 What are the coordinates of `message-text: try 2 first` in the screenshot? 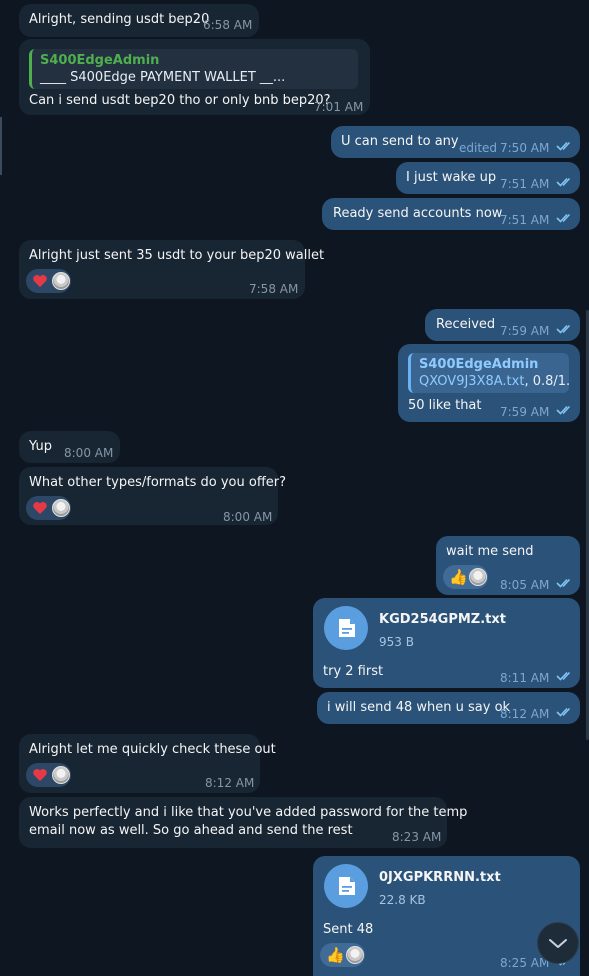 It's located at (353, 671).